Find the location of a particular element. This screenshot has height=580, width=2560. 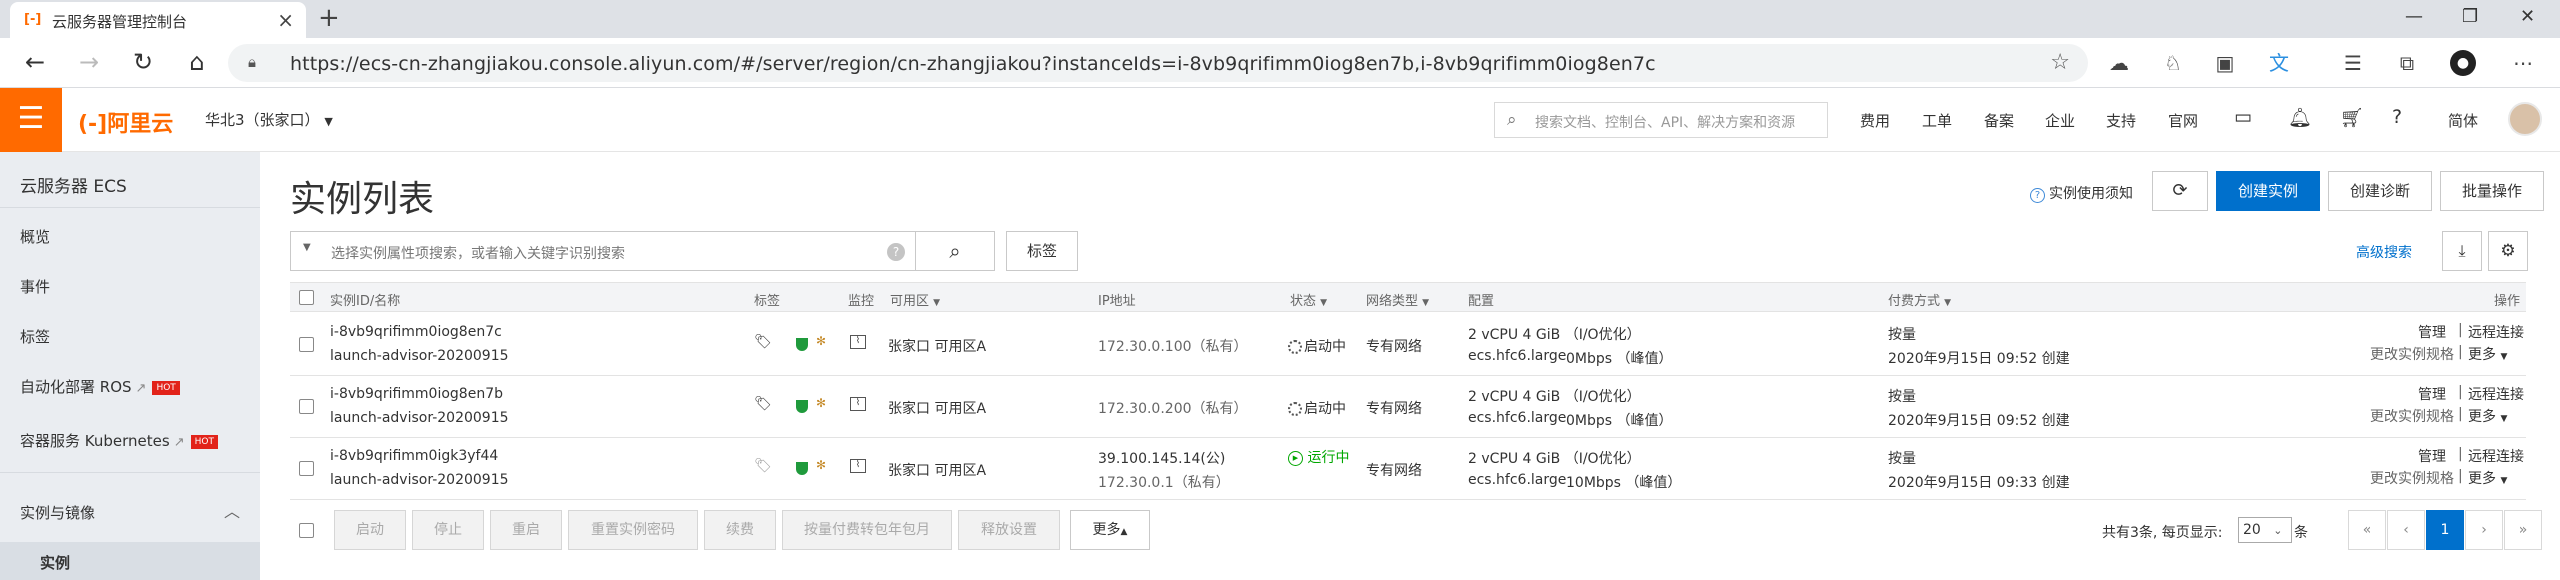

start-button: 启动 is located at coordinates (370, 530).